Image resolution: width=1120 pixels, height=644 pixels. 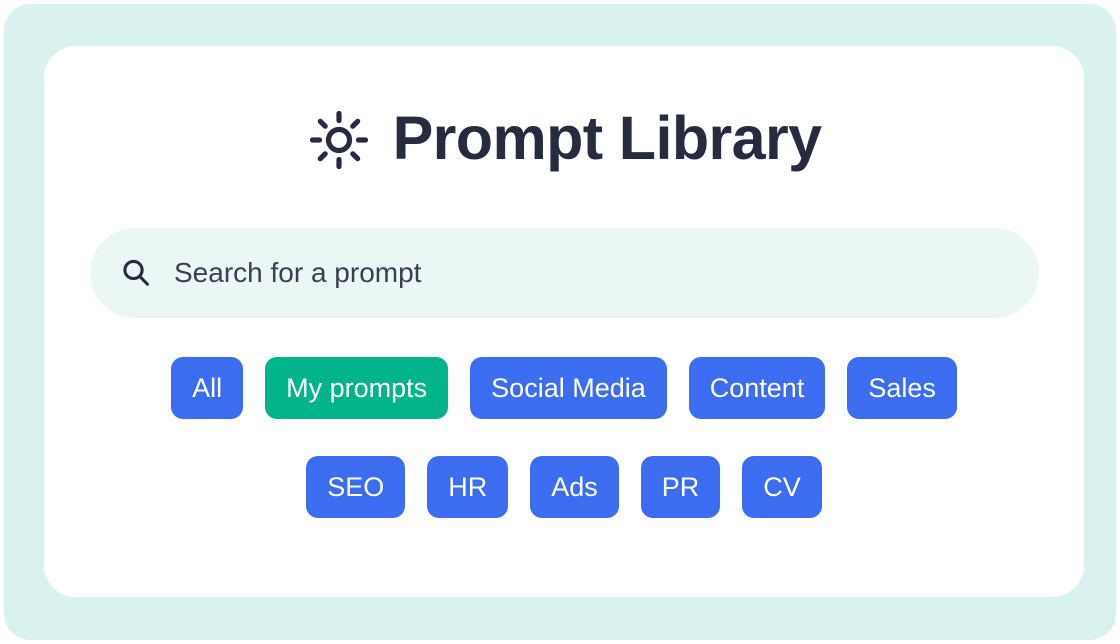 What do you see at coordinates (757, 388) in the screenshot?
I see `filter-chip-content: Content` at bounding box center [757, 388].